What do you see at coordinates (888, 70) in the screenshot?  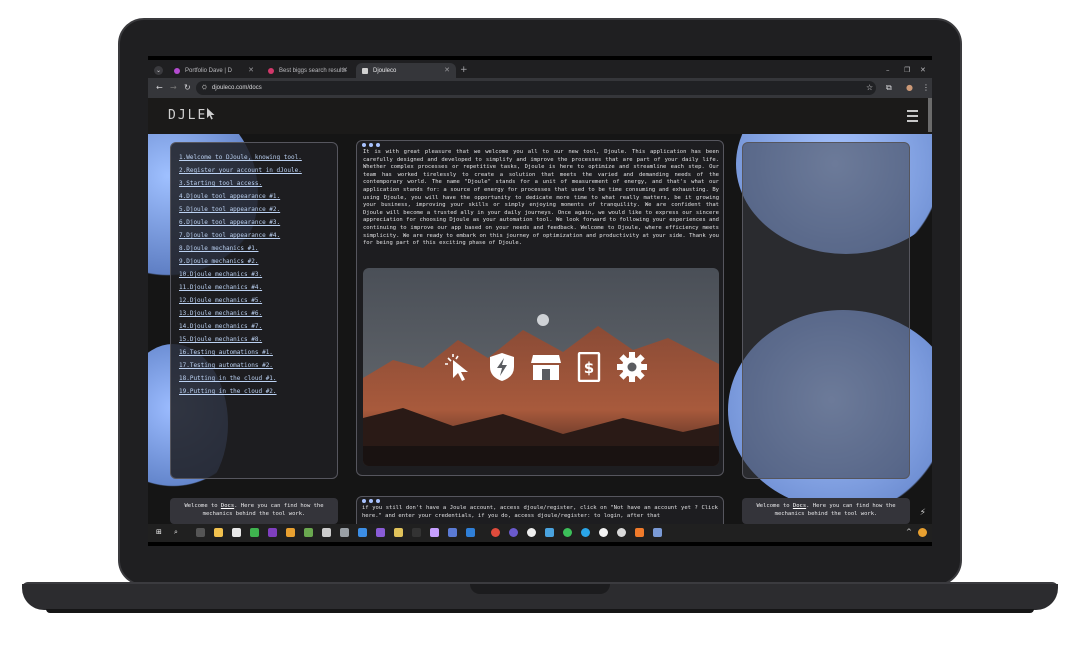 I see `minimize-icon: –` at bounding box center [888, 70].